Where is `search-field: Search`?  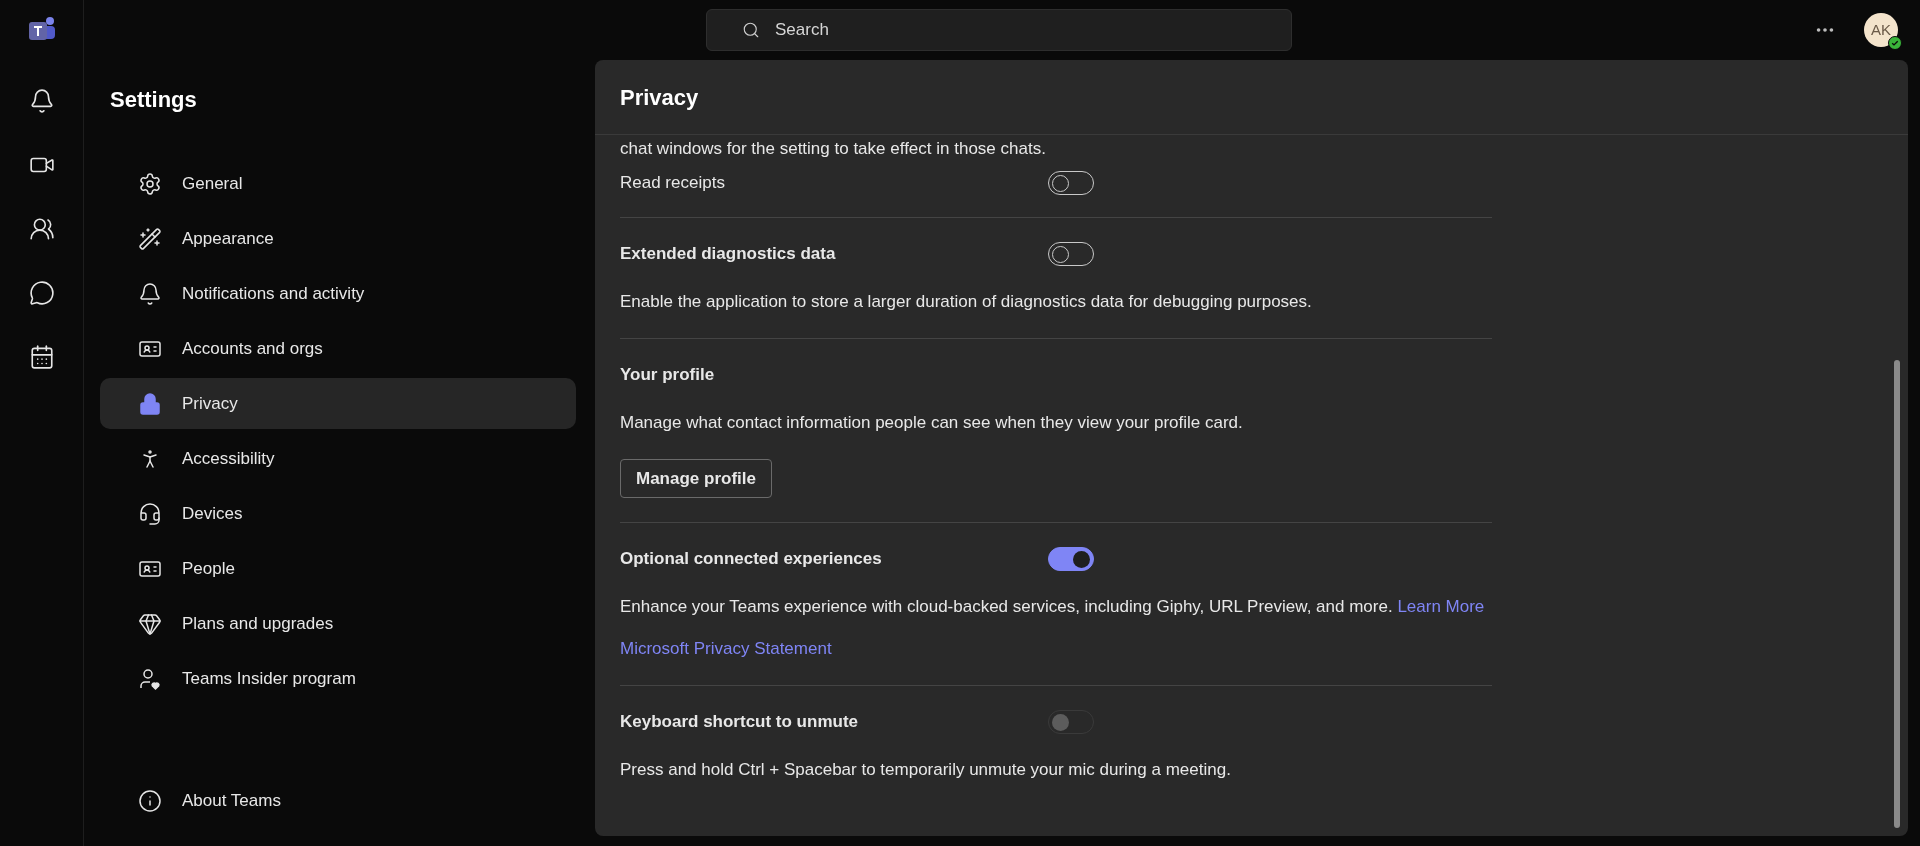
search-field: Search is located at coordinates (999, 30).